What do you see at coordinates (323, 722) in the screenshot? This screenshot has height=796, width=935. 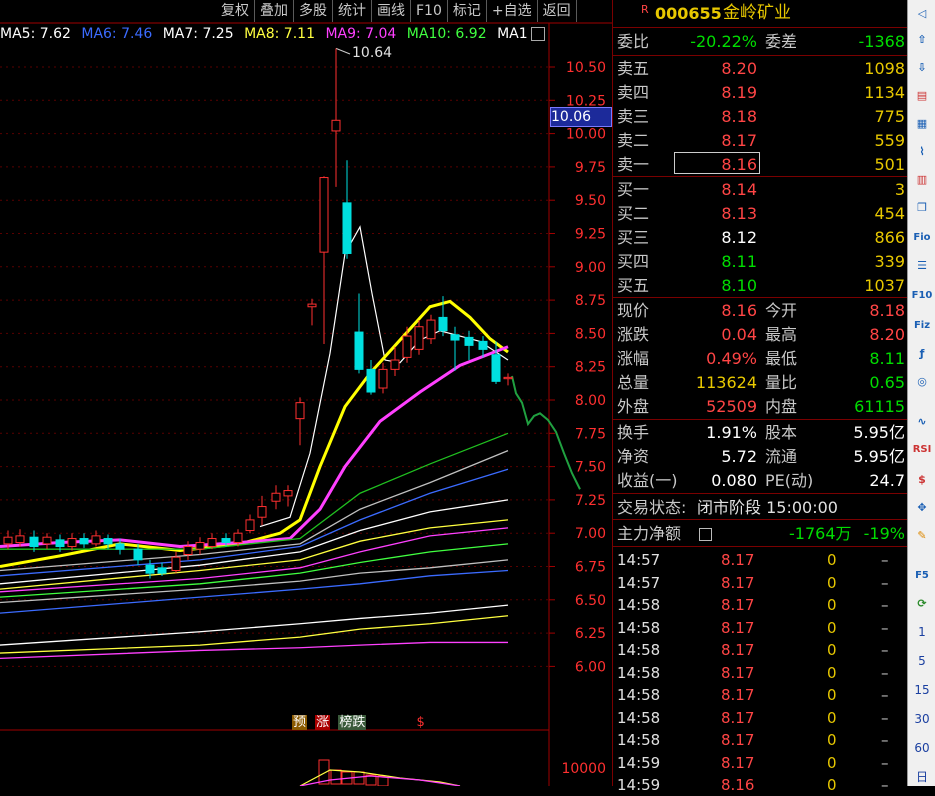 I see `badge-zhang: 涨` at bounding box center [323, 722].